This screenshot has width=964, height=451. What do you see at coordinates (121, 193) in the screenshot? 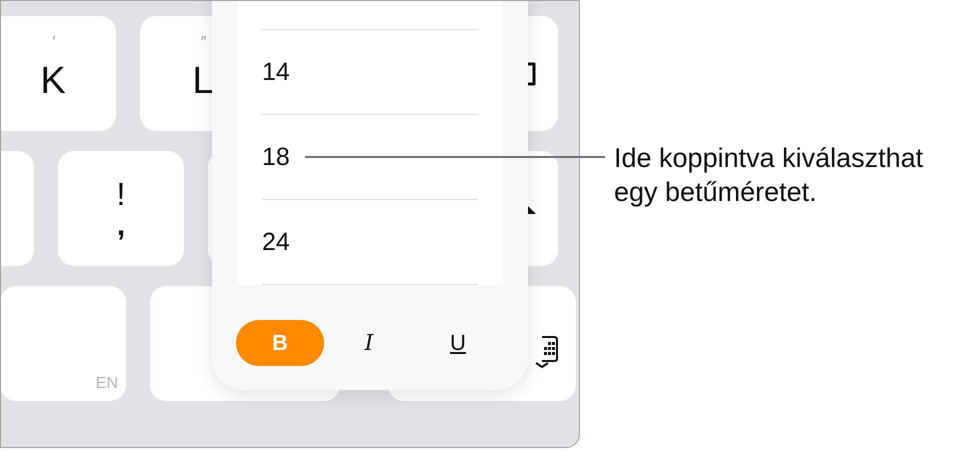
I see `key-label: !` at bounding box center [121, 193].